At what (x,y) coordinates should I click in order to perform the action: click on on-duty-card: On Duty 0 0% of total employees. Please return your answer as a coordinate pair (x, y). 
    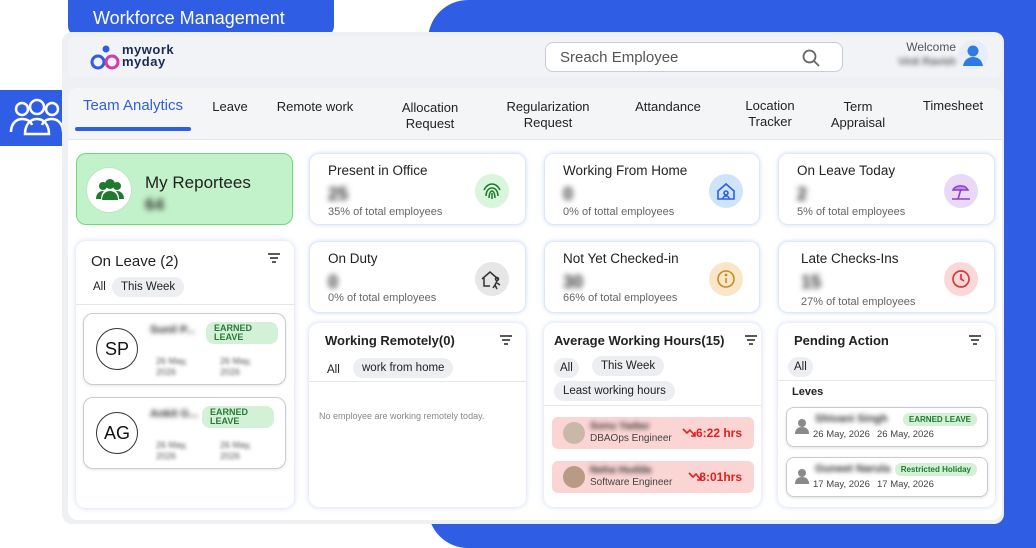
    Looking at the image, I should click on (417, 277).